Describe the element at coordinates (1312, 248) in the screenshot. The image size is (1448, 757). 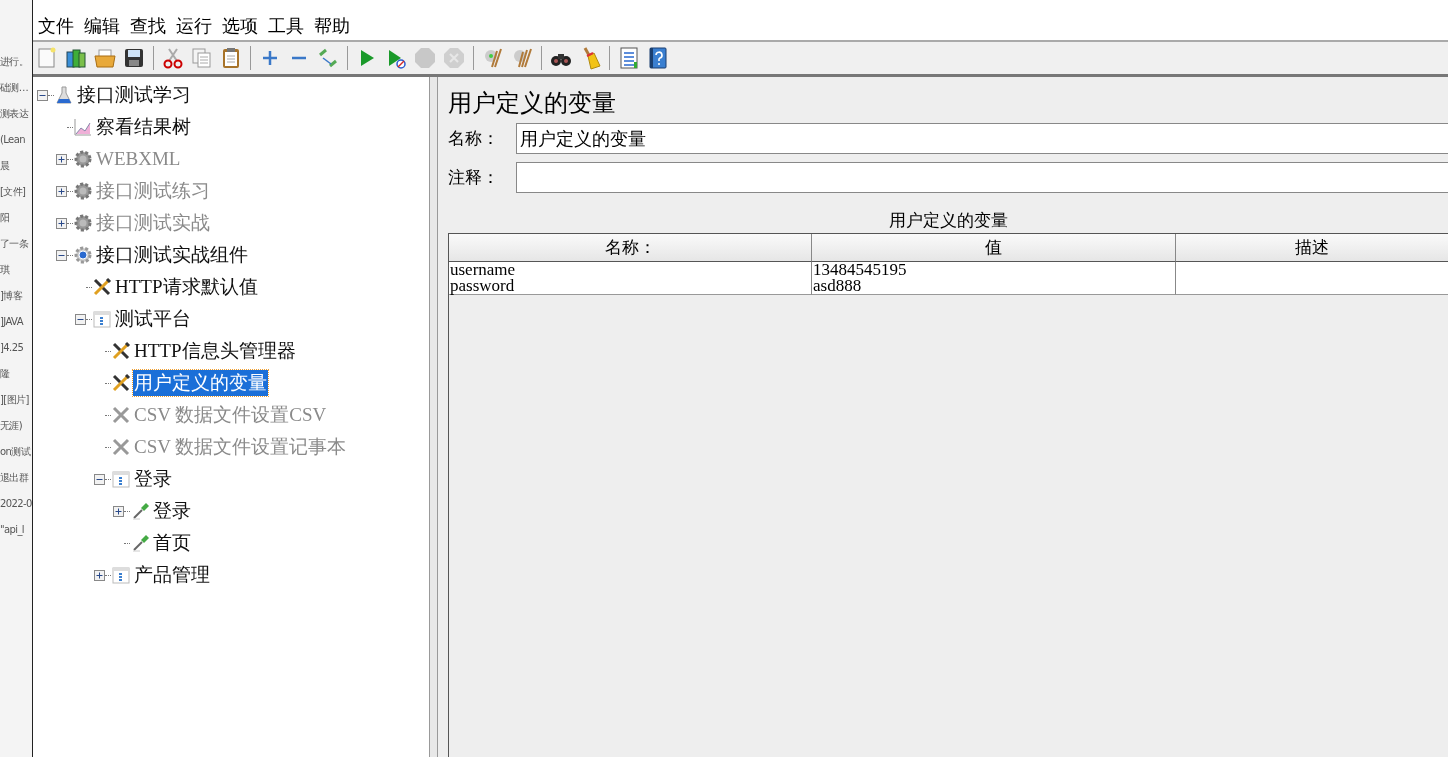
I see `column-header: 描述` at that location.